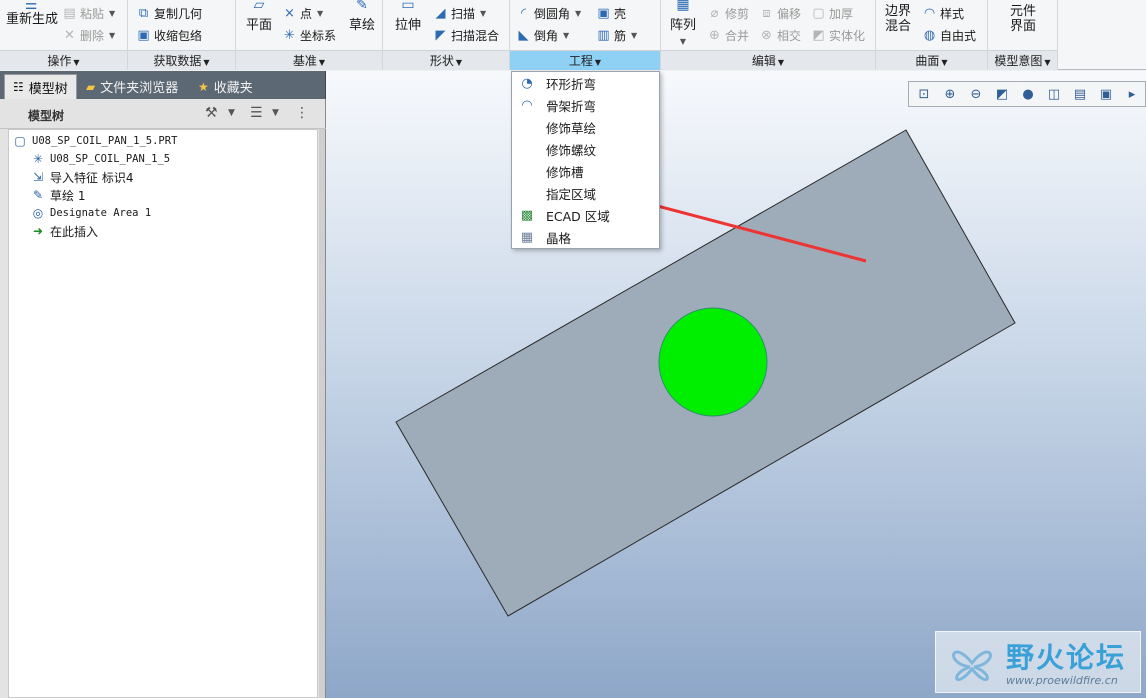 The height and width of the screenshot is (698, 1146). I want to click on menu-item-designate-area: 指定区域, so click(585, 193).